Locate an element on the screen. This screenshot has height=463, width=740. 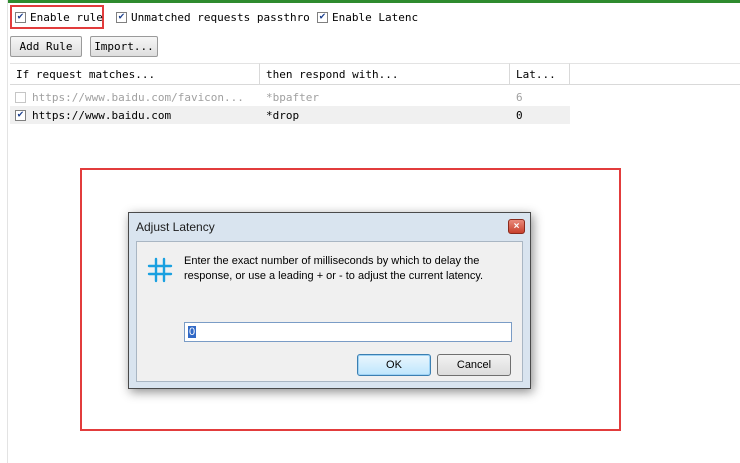
row-latency: 6 is located at coordinates (519, 97).